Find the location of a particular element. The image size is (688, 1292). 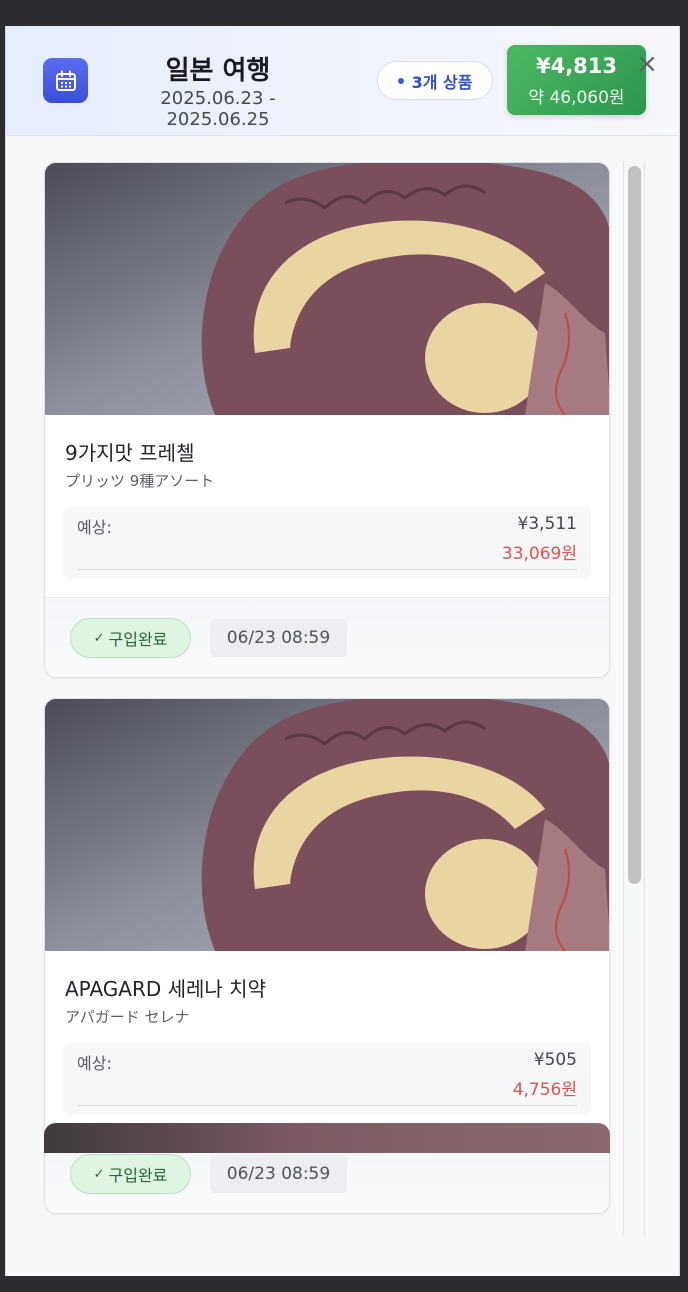

item-card-partial is located at coordinates (327, 1138).